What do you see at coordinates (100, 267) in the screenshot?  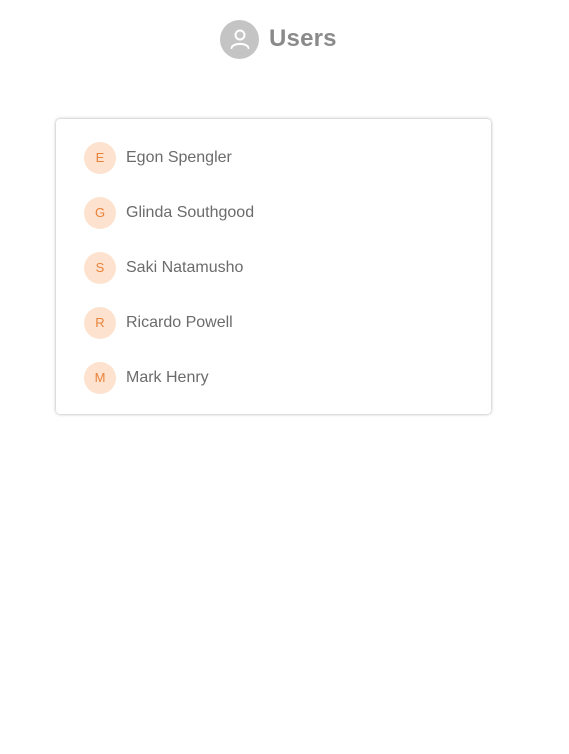 I see `avatar: S` at bounding box center [100, 267].